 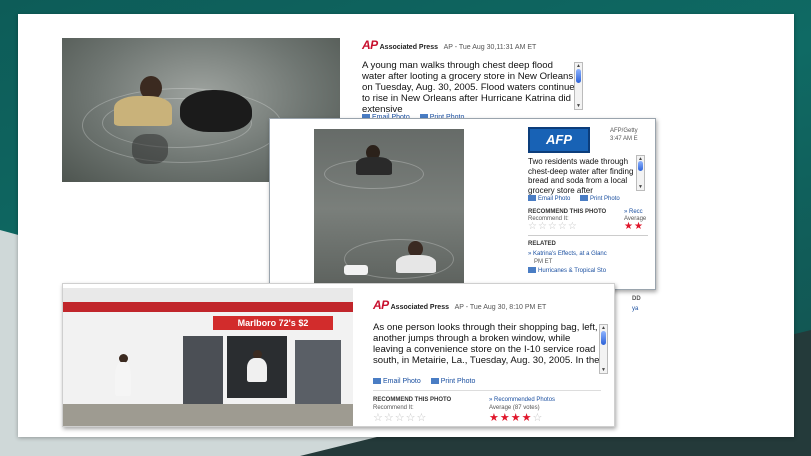 I want to click on jumper-body, so click(x=257, y=370).